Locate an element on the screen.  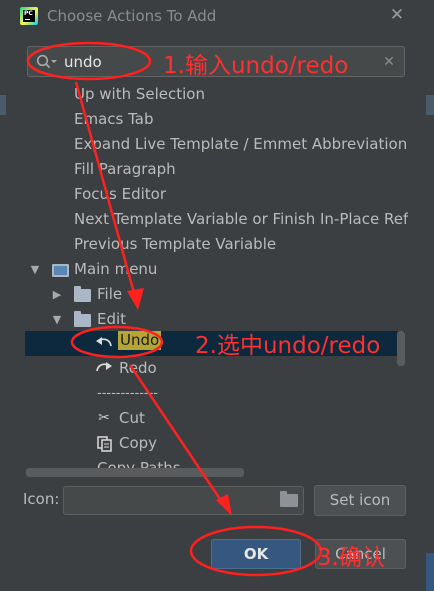
tree-item: Emacs Tab is located at coordinates (215, 119).